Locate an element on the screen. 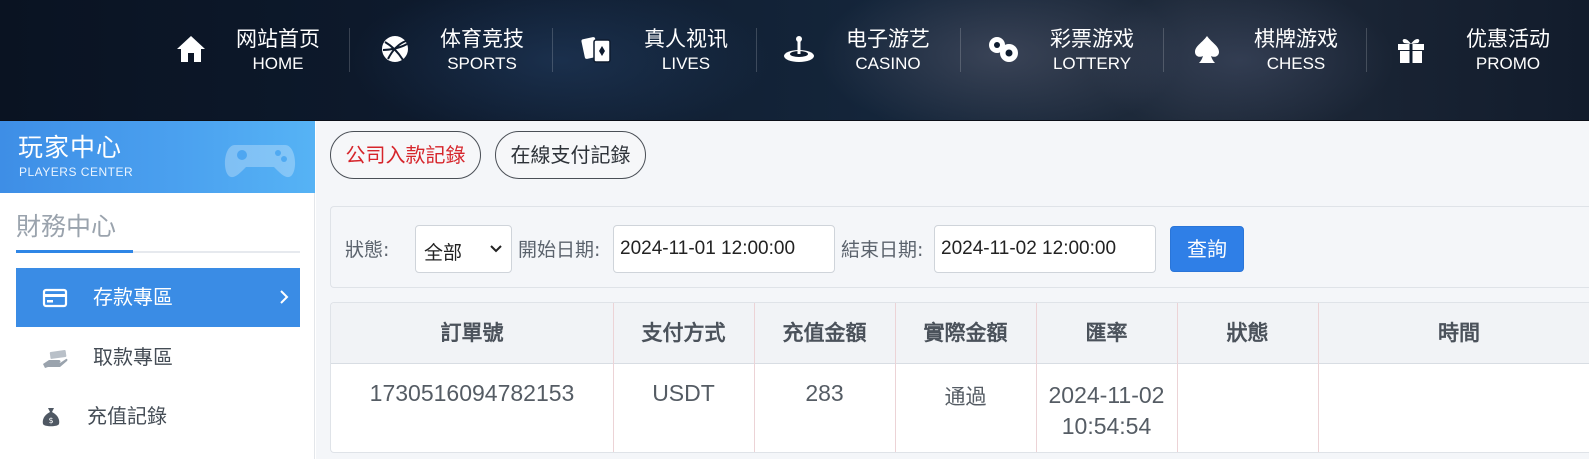 The width and height of the screenshot is (1589, 459). nav-label-en: CHESS is located at coordinates (1296, 63).